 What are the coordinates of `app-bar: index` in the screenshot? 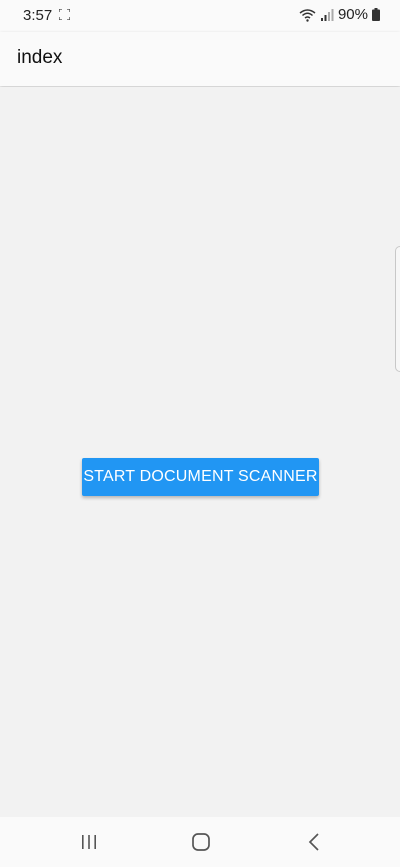 It's located at (200, 59).